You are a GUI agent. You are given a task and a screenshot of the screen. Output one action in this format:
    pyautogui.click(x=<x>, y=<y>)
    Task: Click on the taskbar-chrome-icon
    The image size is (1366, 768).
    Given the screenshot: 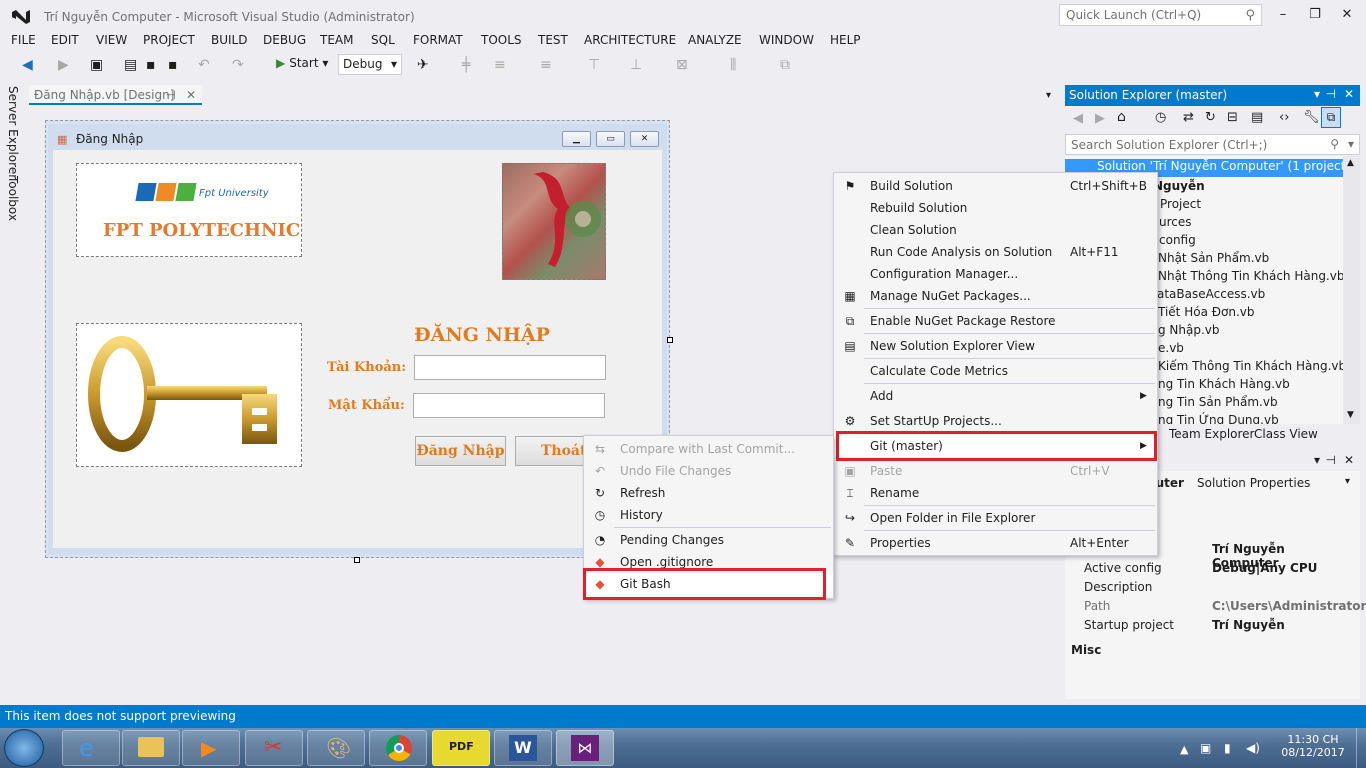 What is the action you would take?
    pyautogui.click(x=398, y=748)
    